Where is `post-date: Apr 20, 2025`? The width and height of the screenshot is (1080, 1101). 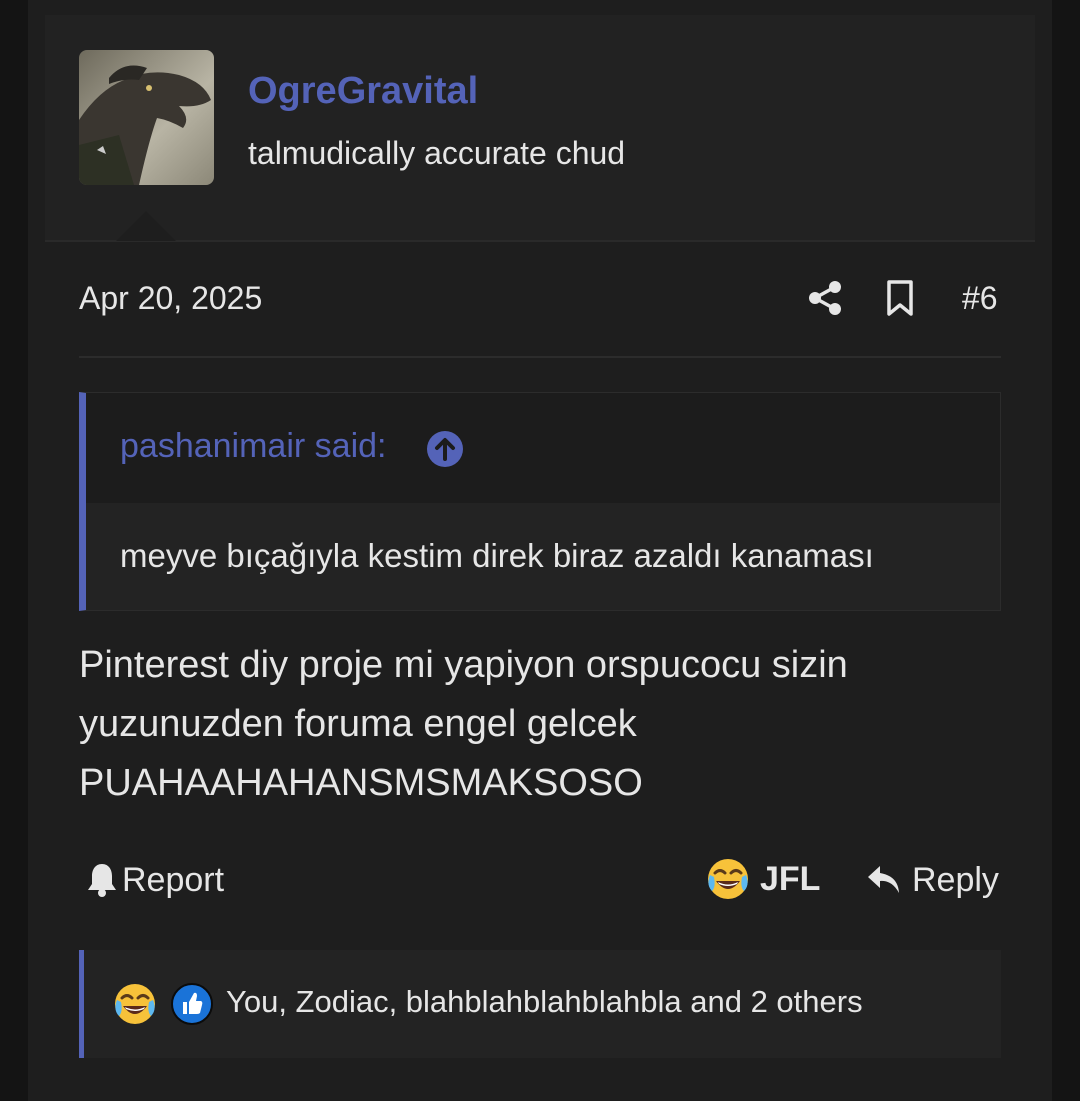
post-date: Apr 20, 2025 is located at coordinates (170, 298).